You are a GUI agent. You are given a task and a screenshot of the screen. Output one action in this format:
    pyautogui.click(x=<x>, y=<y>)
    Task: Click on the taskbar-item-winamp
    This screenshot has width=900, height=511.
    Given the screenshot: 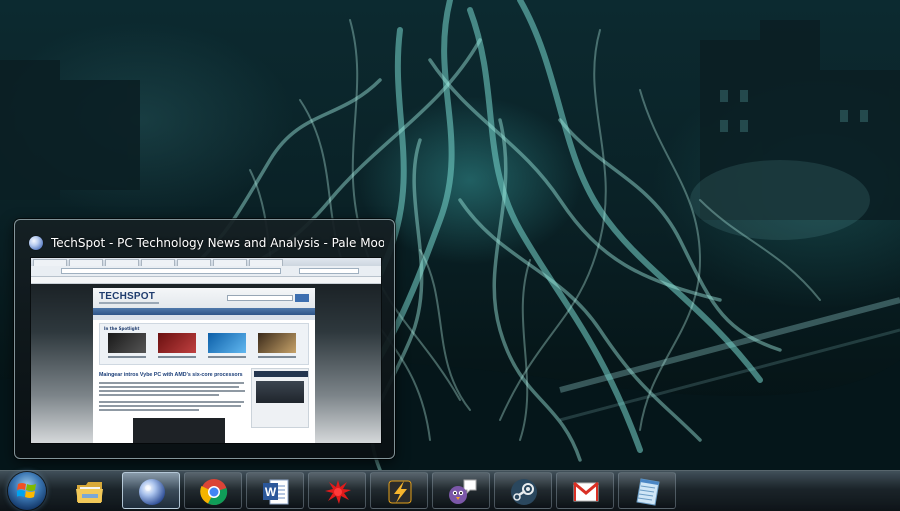 What is the action you would take?
    pyautogui.click(x=399, y=490)
    